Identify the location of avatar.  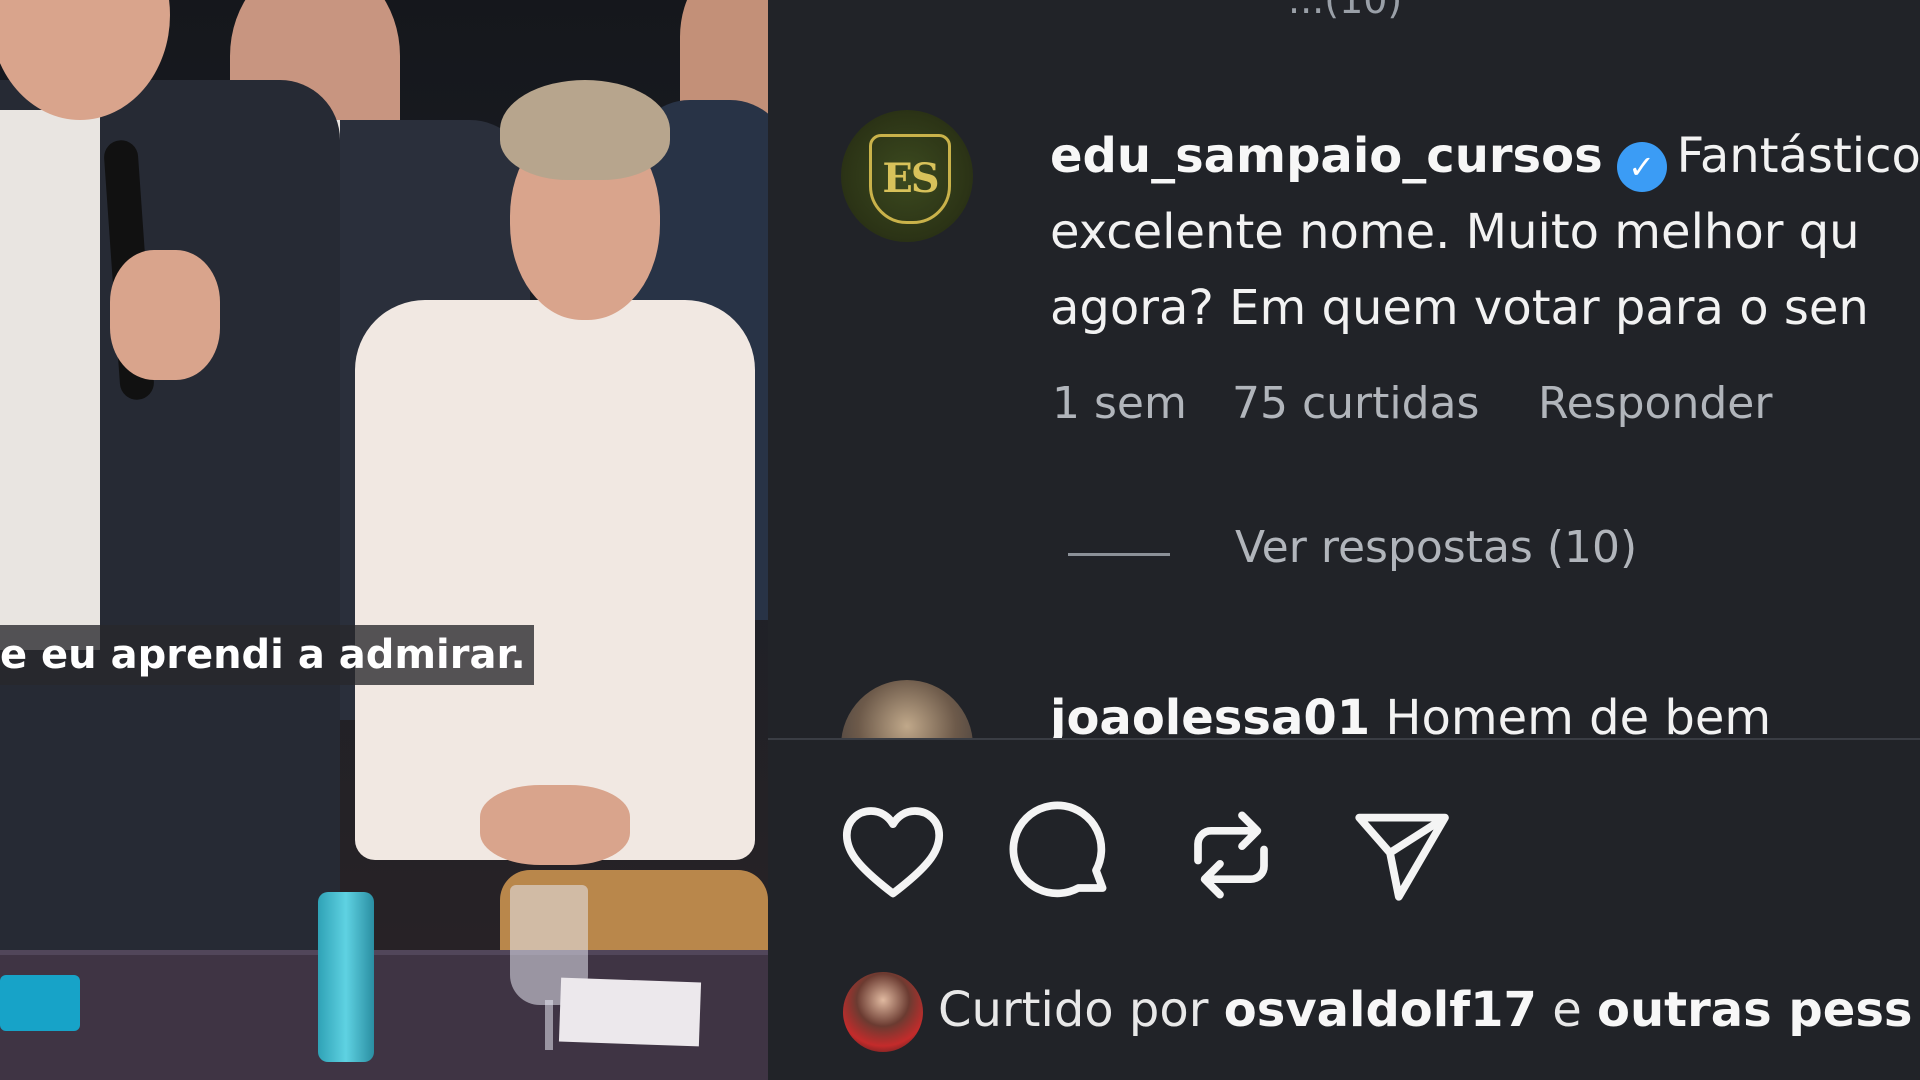
(883, 1012).